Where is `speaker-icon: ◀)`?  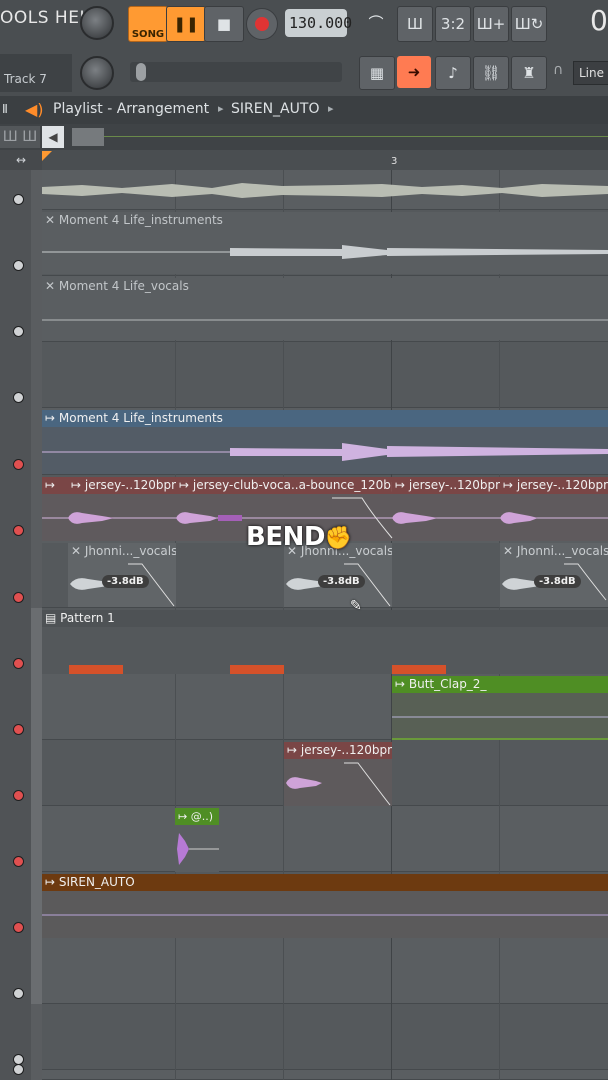 speaker-icon: ◀) is located at coordinates (34, 109).